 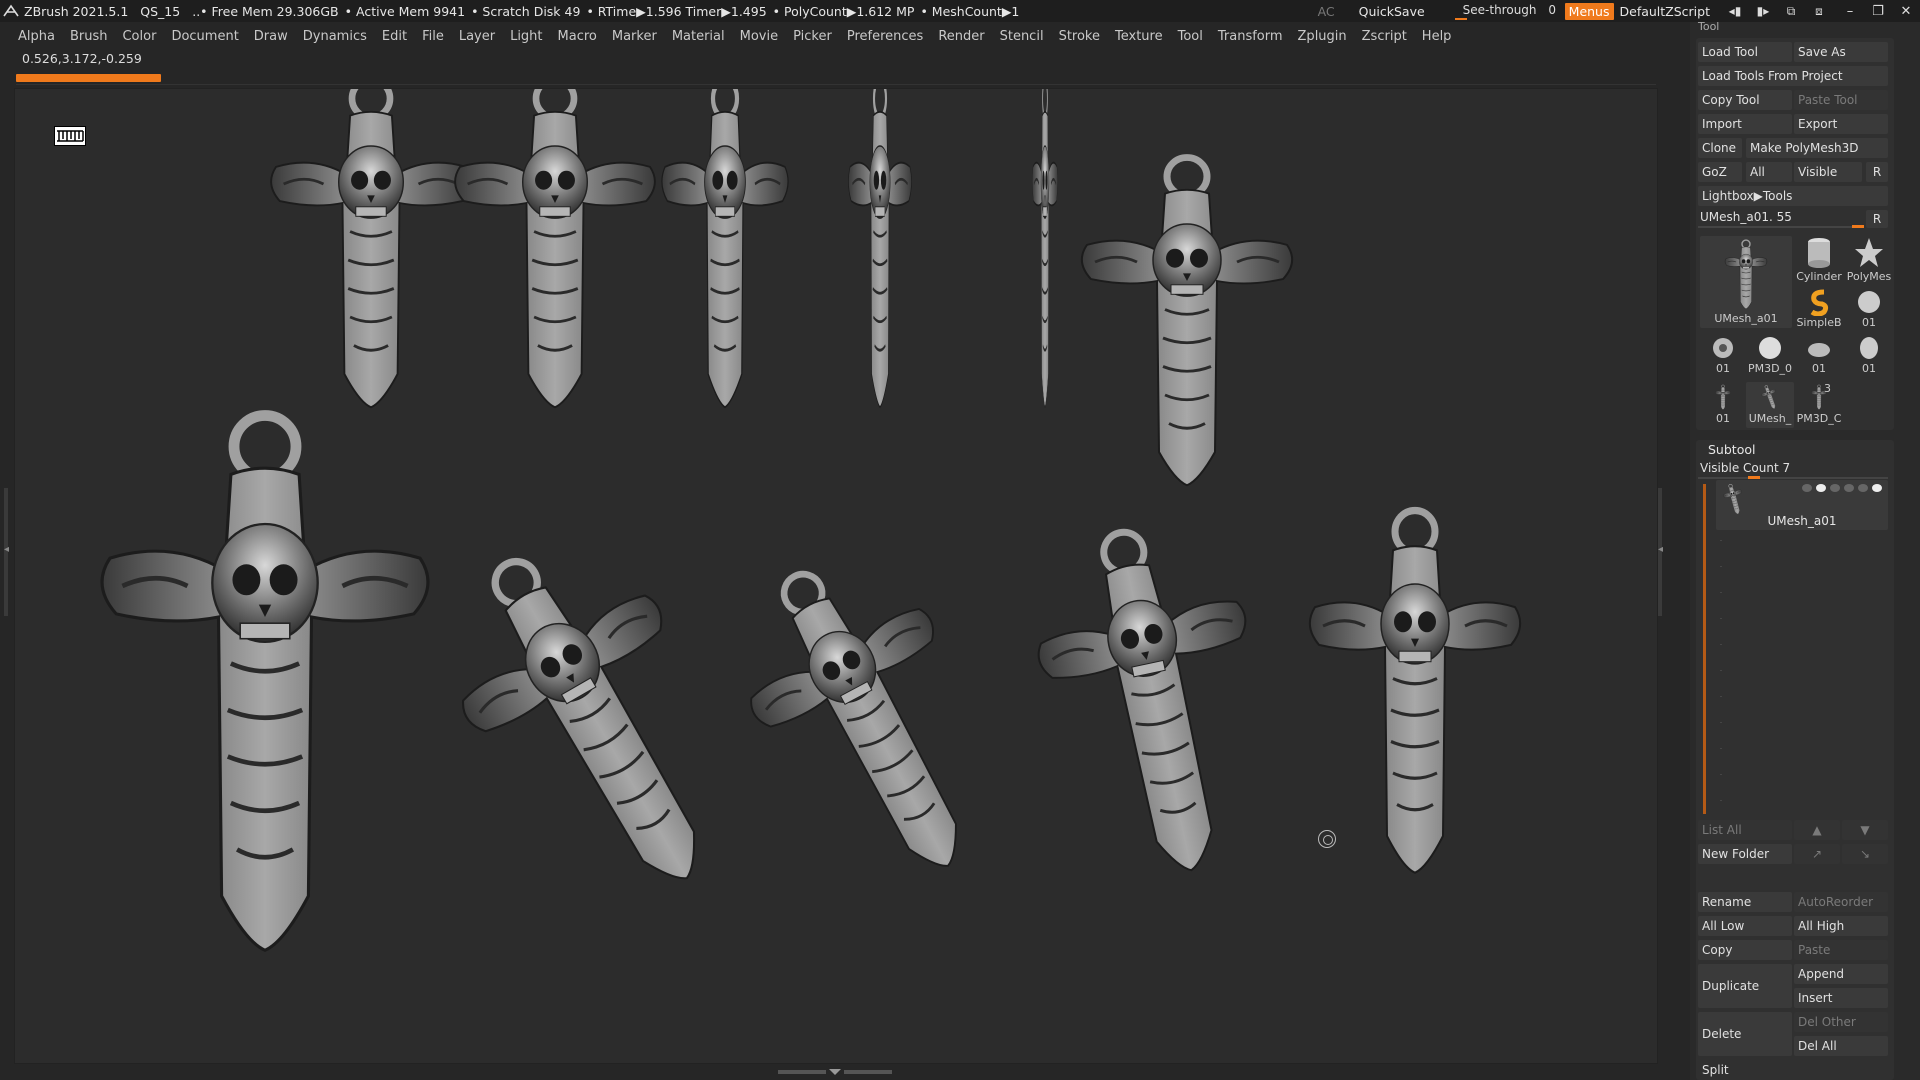 I want to click on menu-layer: Layer, so click(x=477, y=36).